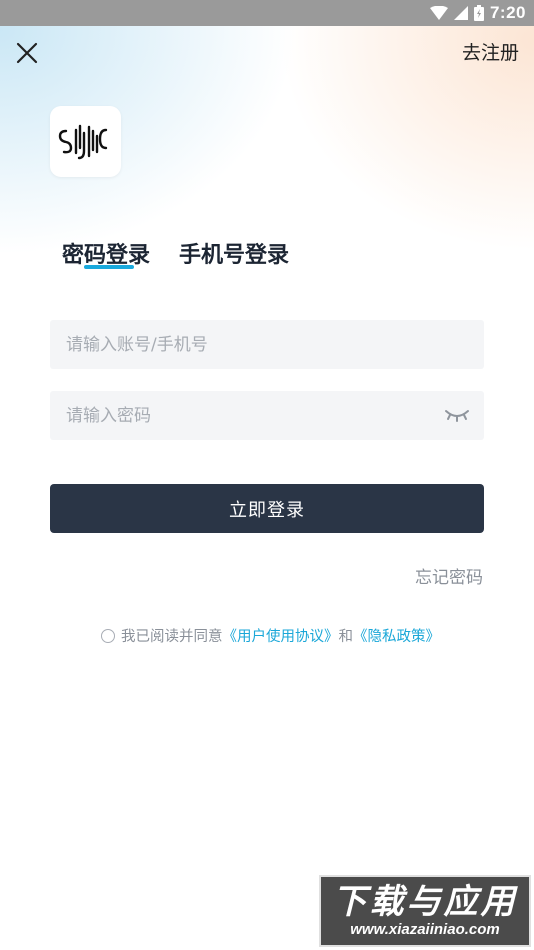  I want to click on wifi-icon, so click(438, 13).